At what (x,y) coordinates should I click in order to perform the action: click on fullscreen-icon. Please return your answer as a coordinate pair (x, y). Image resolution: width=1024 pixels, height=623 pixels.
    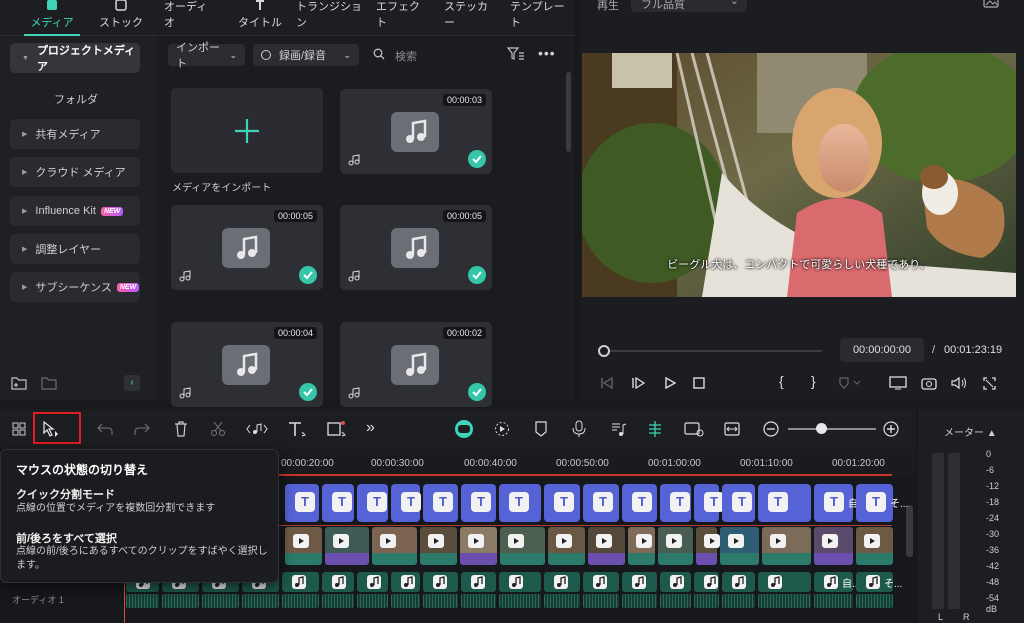
    Looking at the image, I should click on (989, 383).